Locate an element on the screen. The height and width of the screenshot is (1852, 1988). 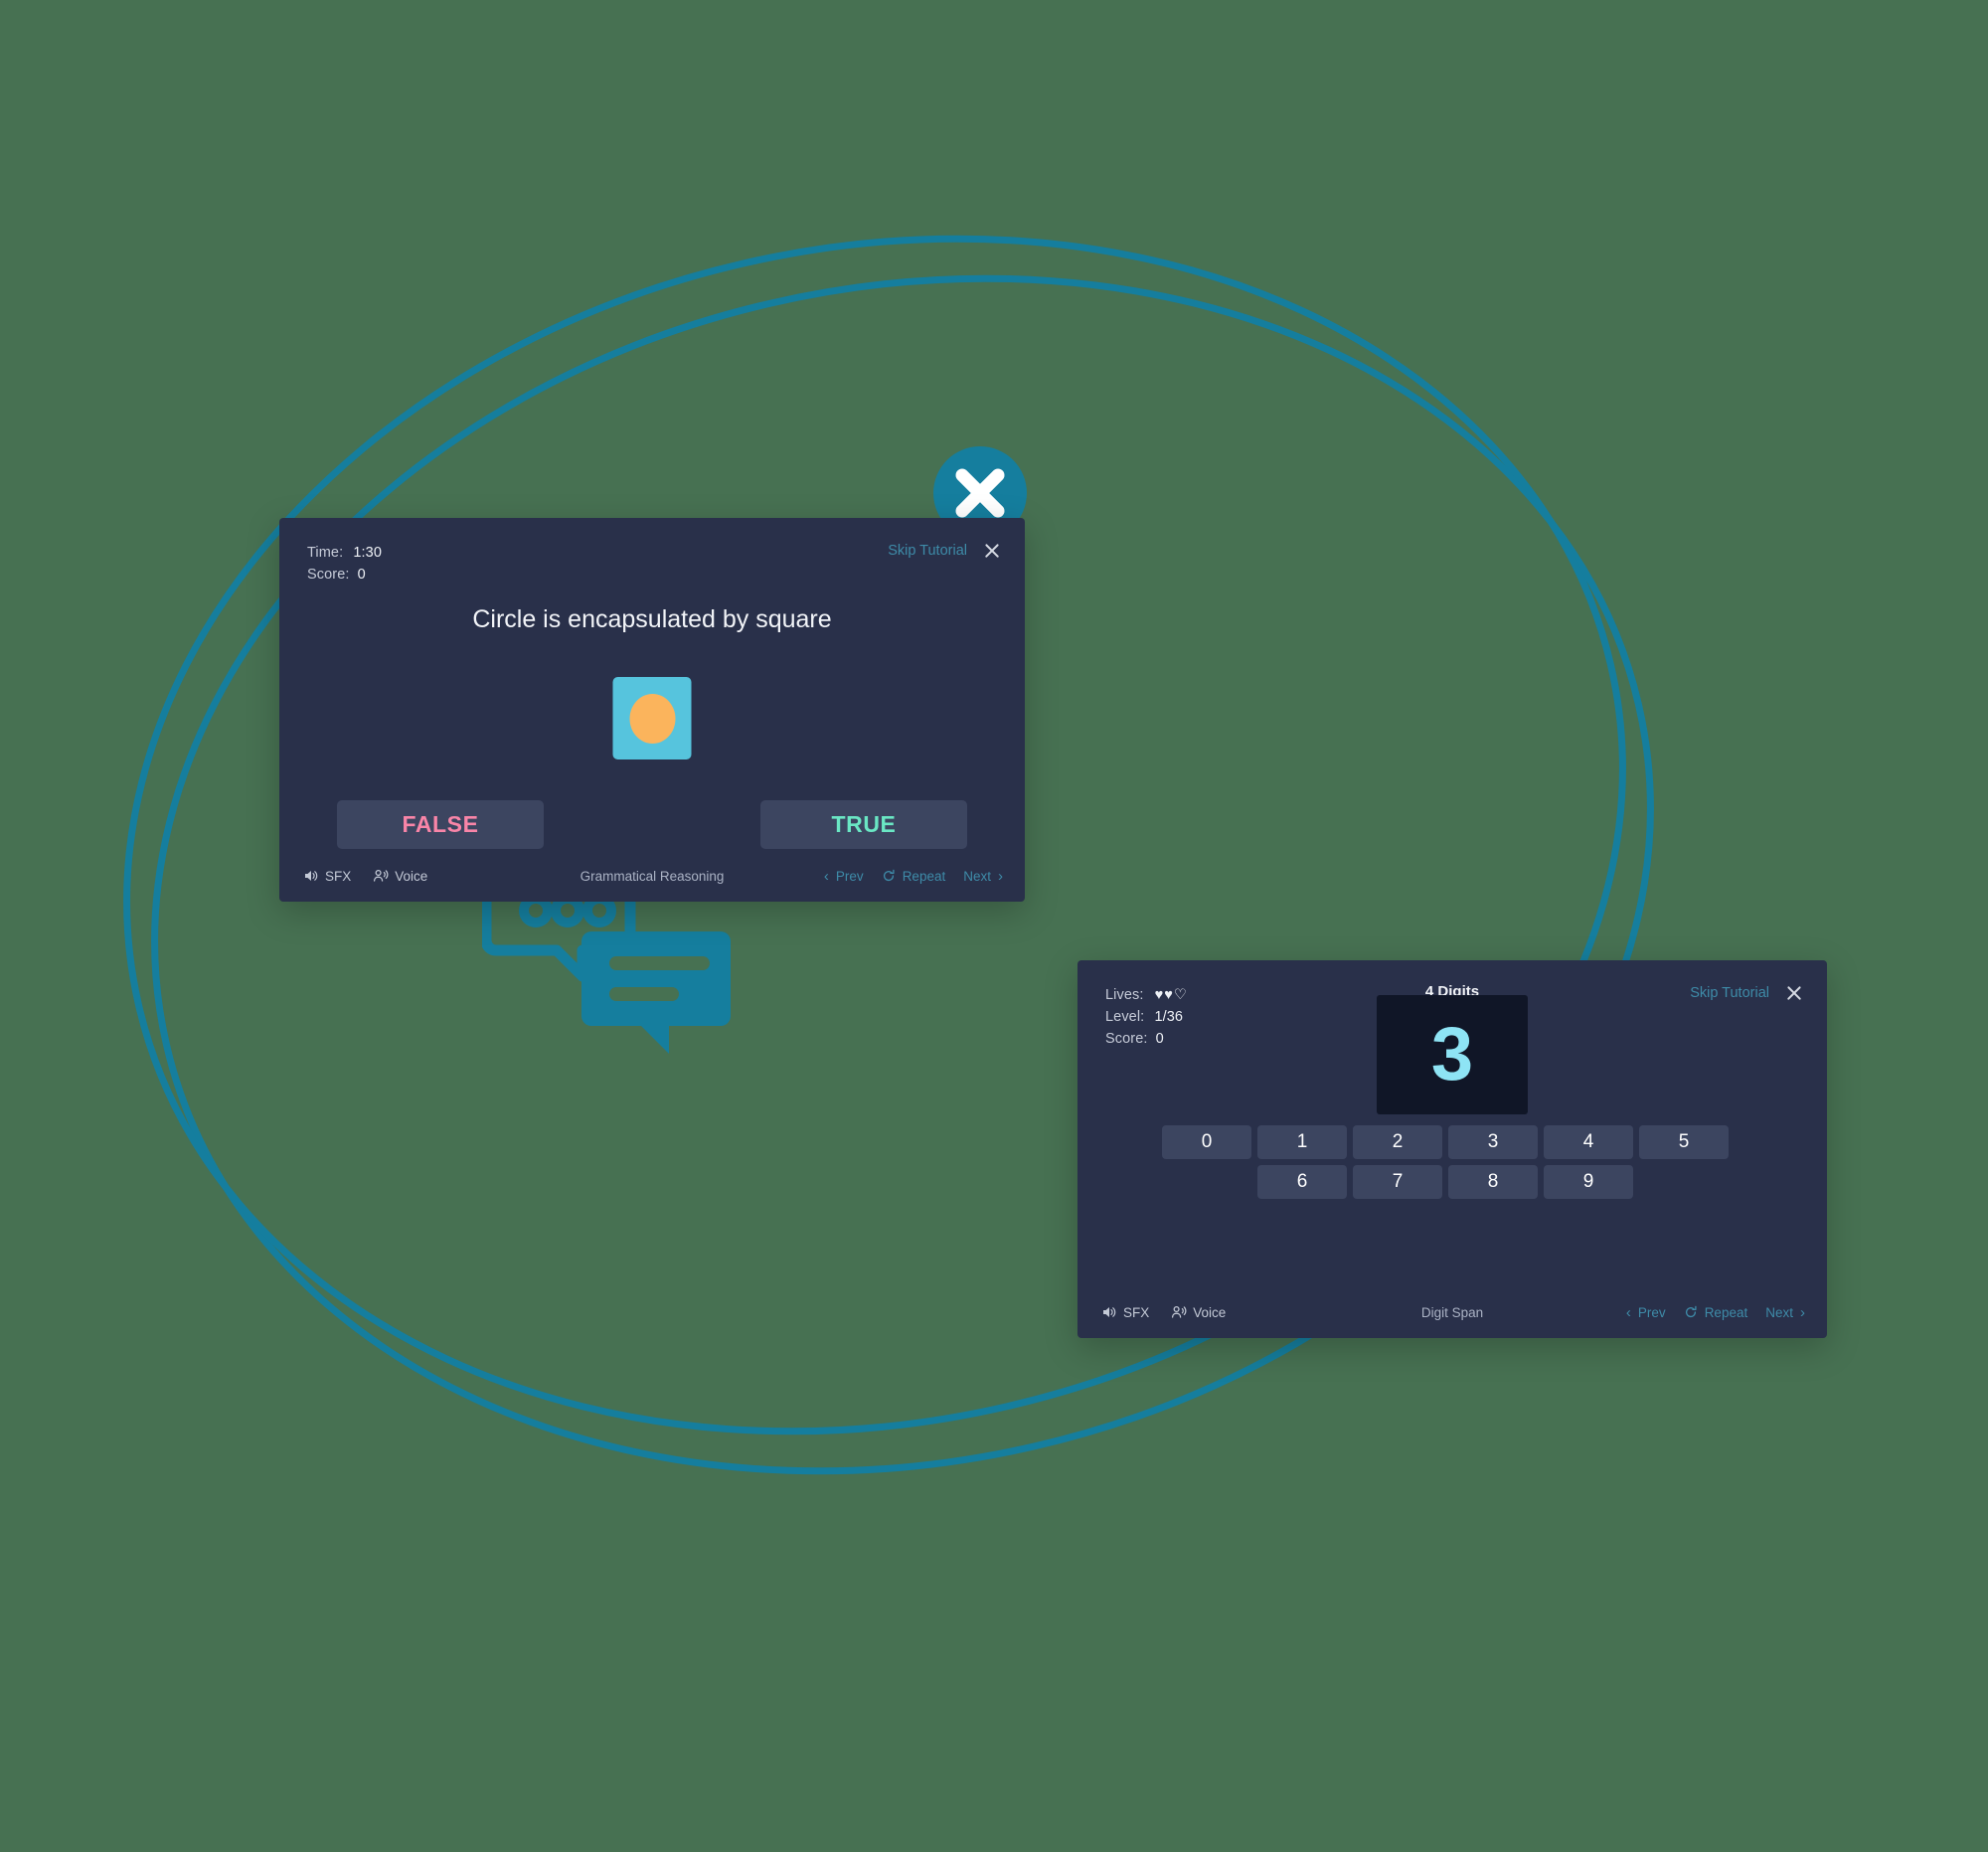
true-button: TRUE is located at coordinates (863, 824).